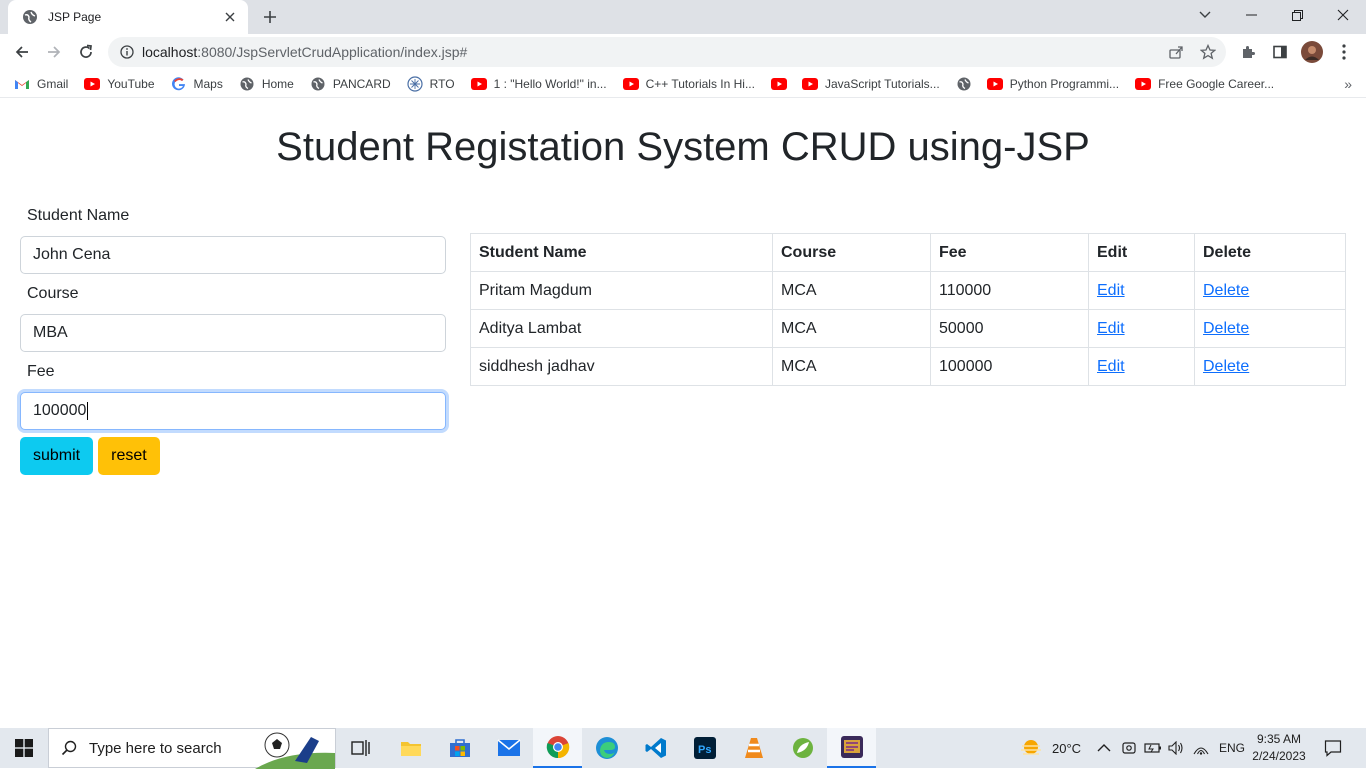 The height and width of the screenshot is (769, 1366). Describe the element at coordinates (1176, 52) in the screenshot. I see `share-icon` at that location.